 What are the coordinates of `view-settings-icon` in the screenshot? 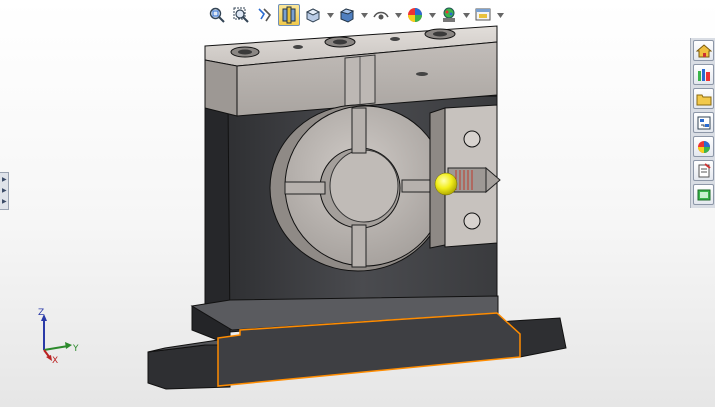 It's located at (483, 15).